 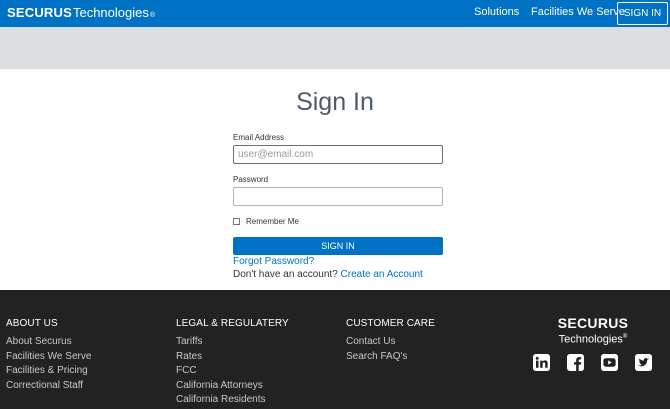 What do you see at coordinates (232, 371) in the screenshot?
I see `footer-link-fcc: FCC` at bounding box center [232, 371].